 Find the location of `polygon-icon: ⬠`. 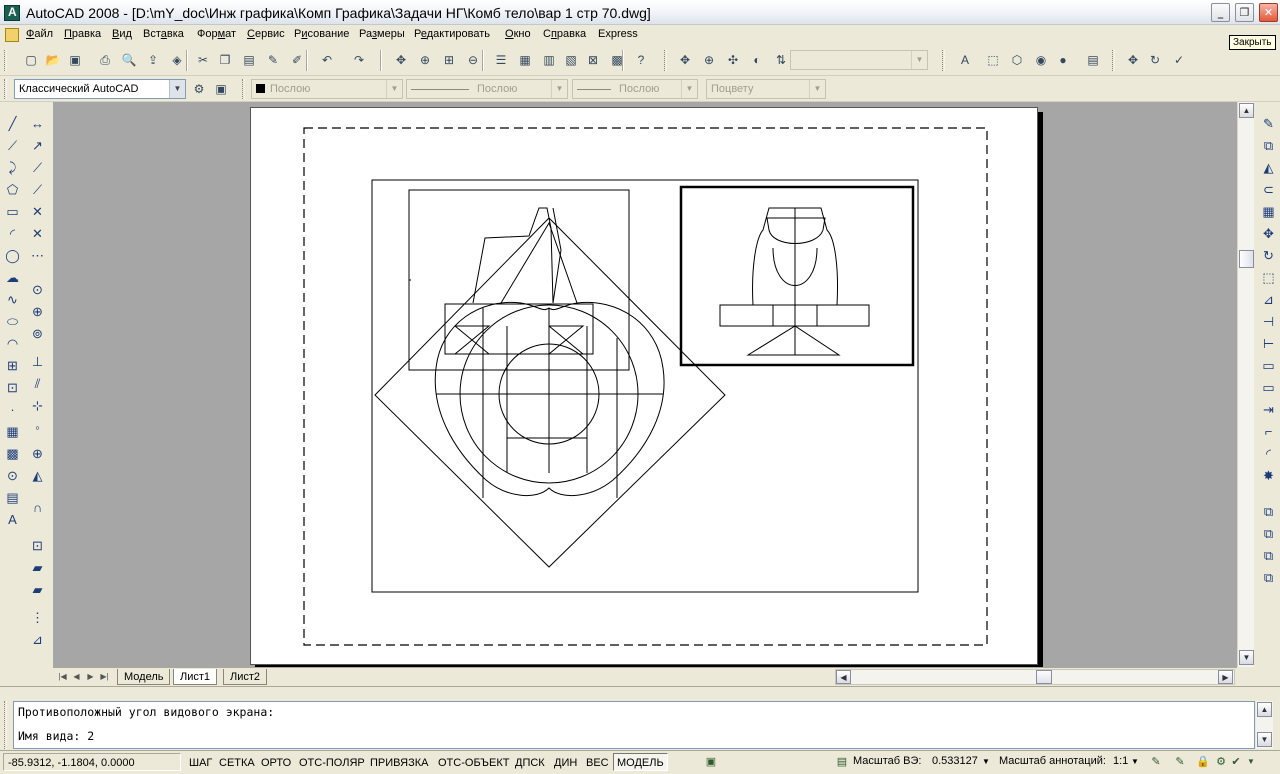

polygon-icon: ⬠ is located at coordinates (12, 189).